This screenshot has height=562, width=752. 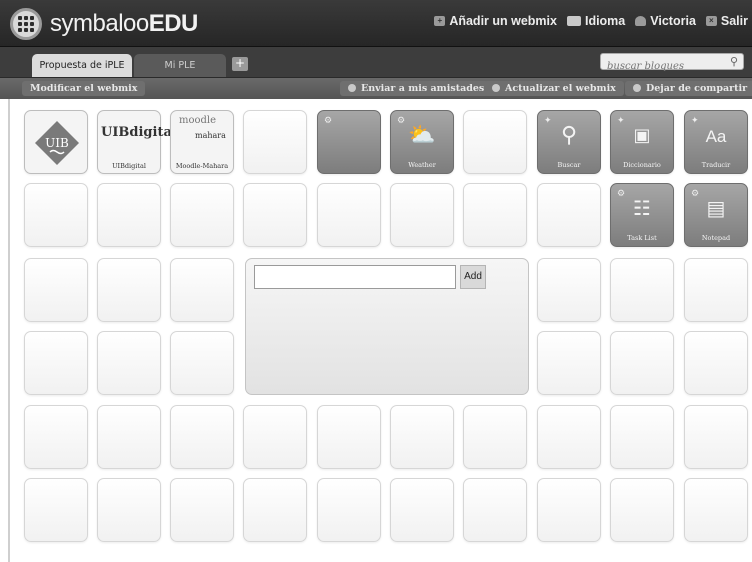 I want to click on gear-icon: ⚙, so click(x=328, y=121).